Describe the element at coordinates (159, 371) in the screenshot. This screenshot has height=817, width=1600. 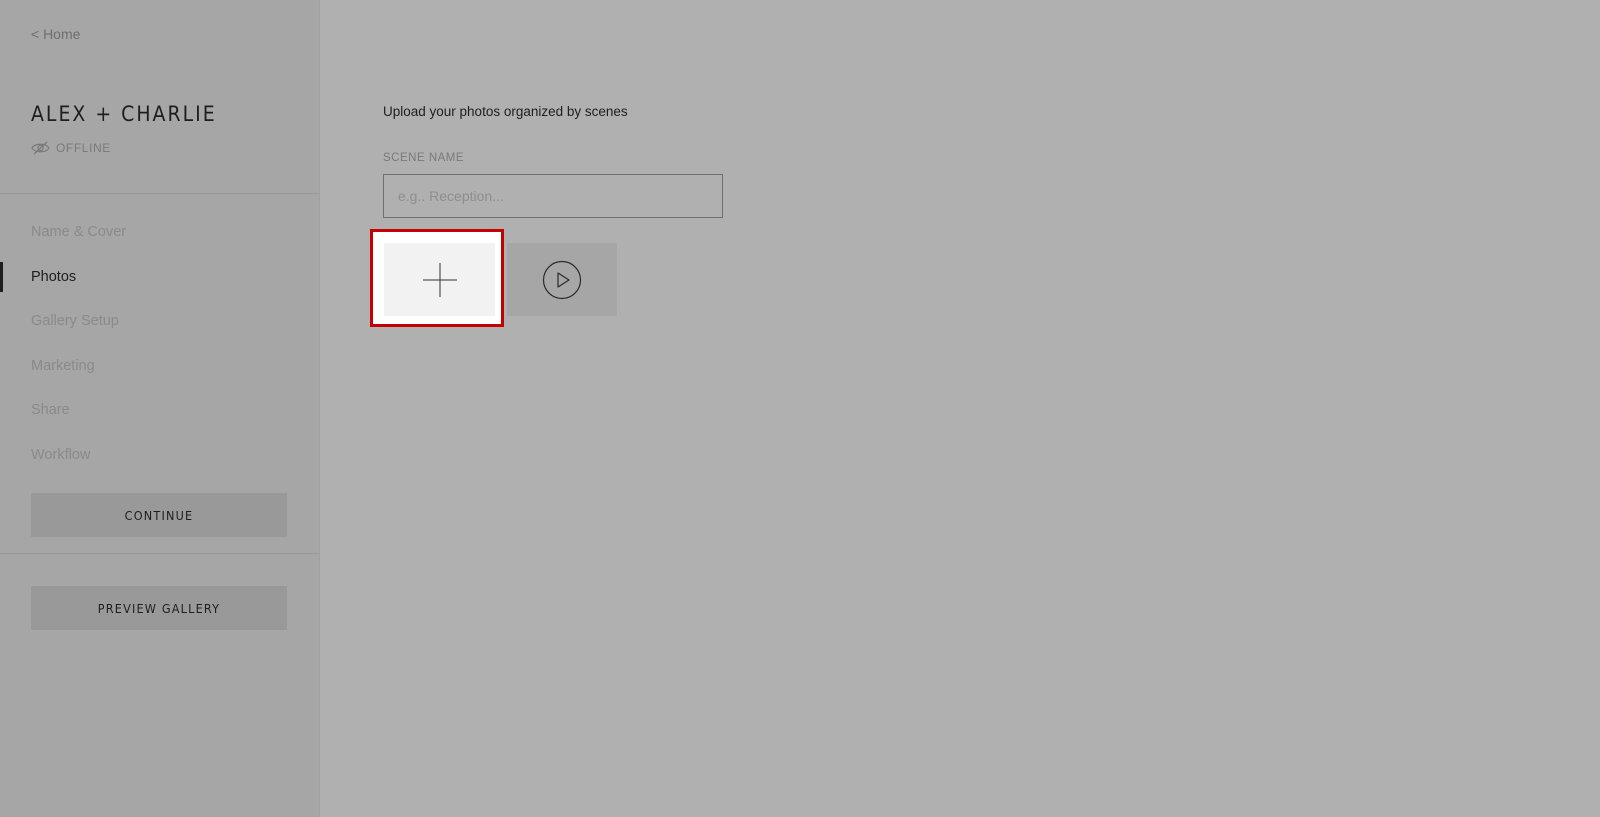
I see `nav-item-marketing: Marketing` at that location.